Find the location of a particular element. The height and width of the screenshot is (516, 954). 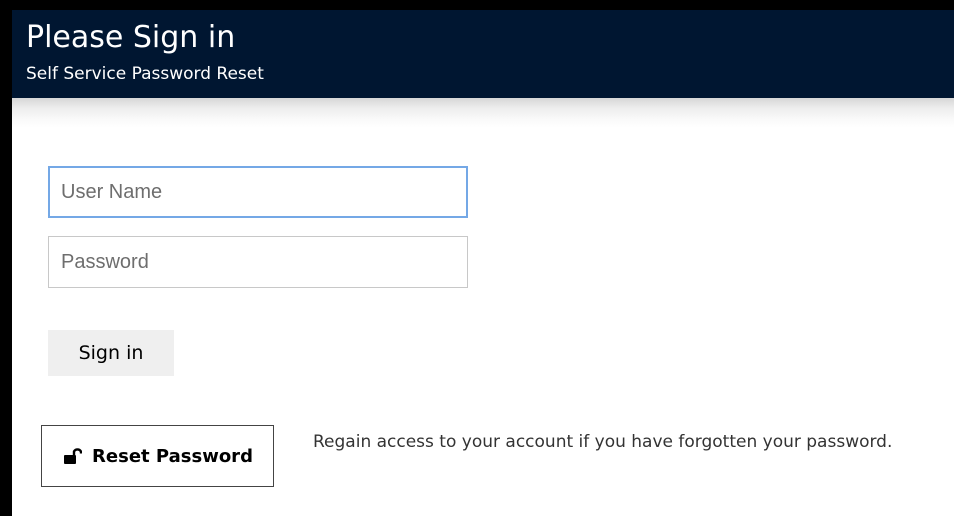

unlocked-padlock-icon is located at coordinates (72, 456).